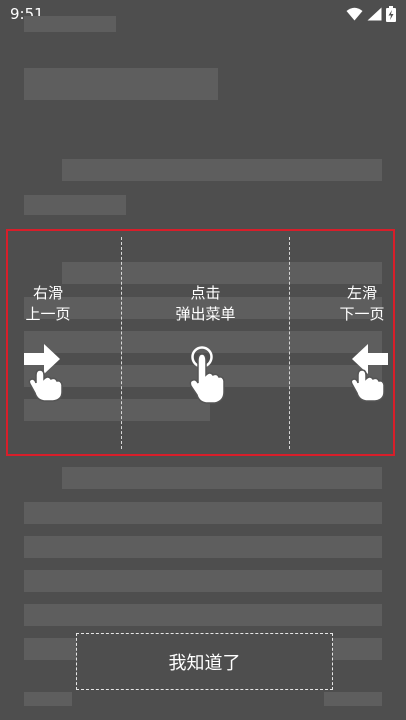  I want to click on left-zone-label: 右滑 上一页, so click(48, 304).